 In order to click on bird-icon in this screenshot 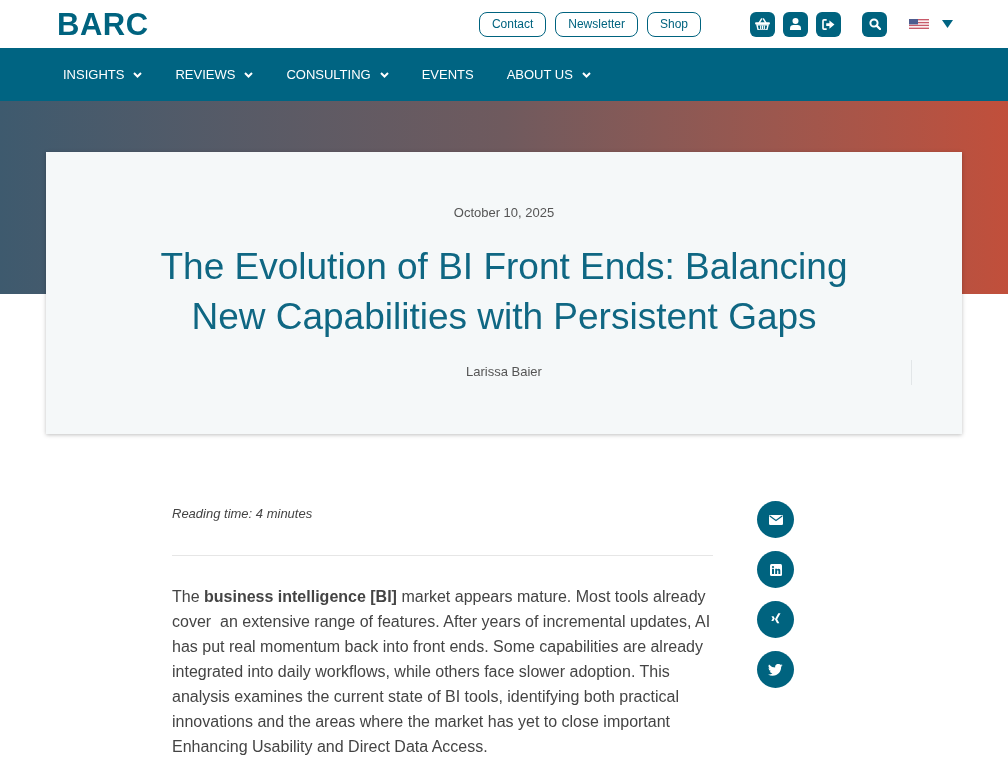, I will do `click(775, 669)`.